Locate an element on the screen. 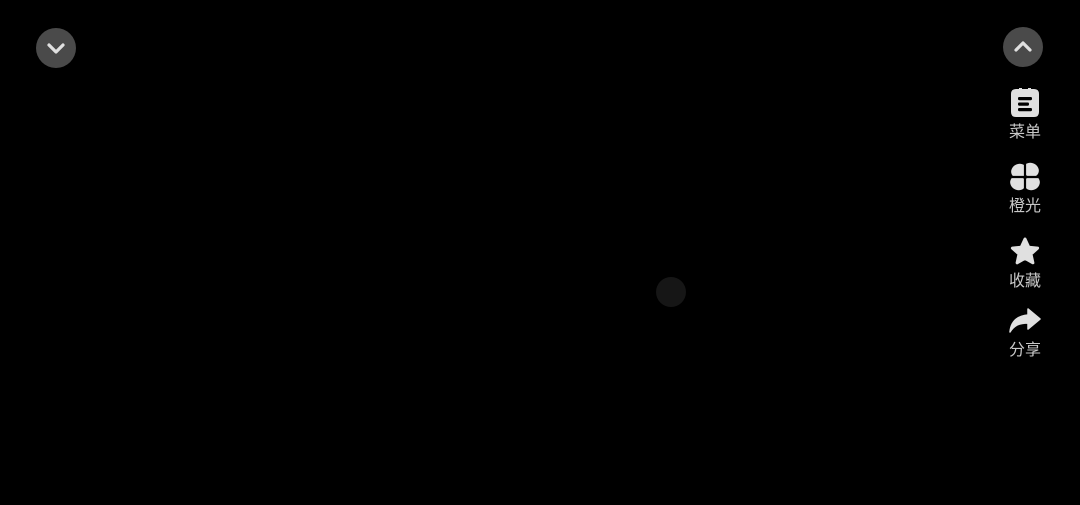  expand-button is located at coordinates (1023, 47).